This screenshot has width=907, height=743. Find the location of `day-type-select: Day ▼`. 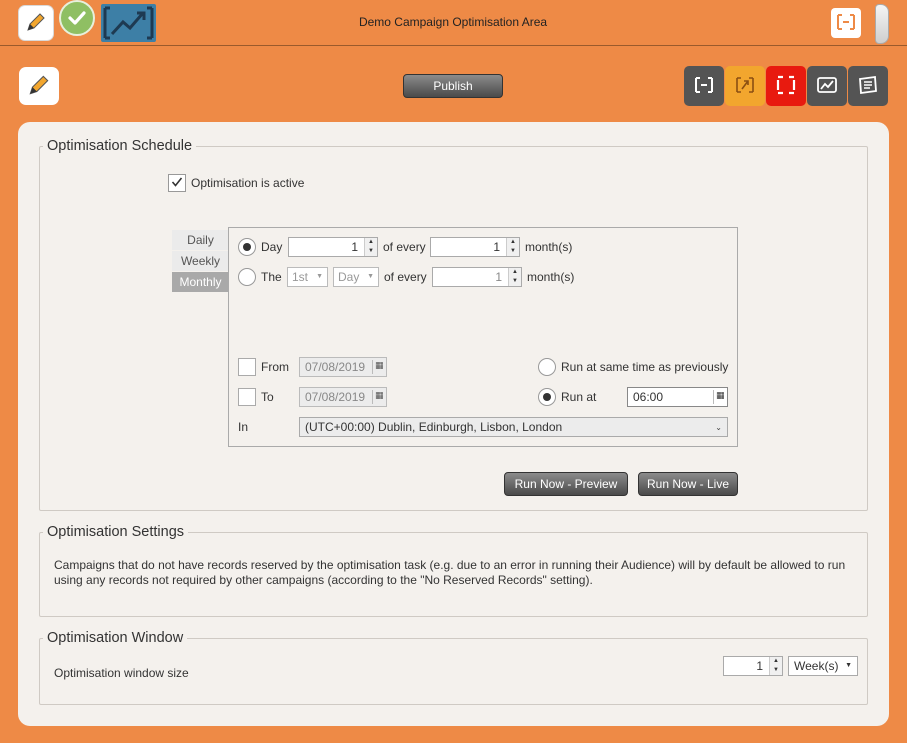

day-type-select: Day ▼ is located at coordinates (356, 277).